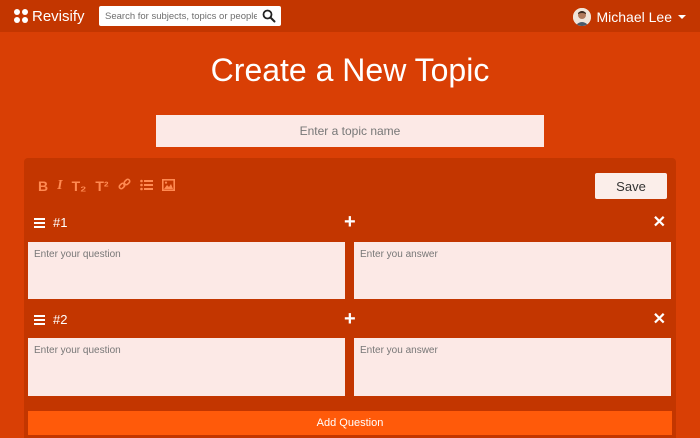 The width and height of the screenshot is (700, 438). I want to click on brand-name: Revisify, so click(58, 16).